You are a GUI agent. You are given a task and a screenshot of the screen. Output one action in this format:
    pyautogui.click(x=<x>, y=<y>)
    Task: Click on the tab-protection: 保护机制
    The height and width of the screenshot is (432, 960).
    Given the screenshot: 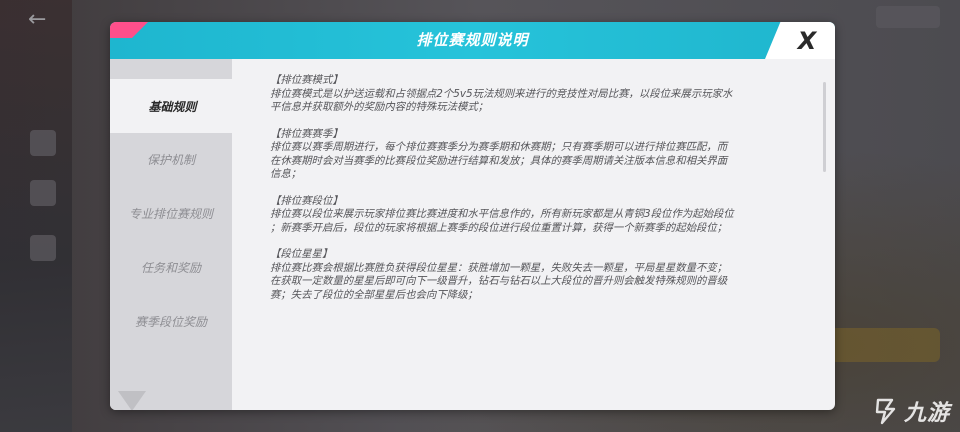 What is the action you would take?
    pyautogui.click(x=171, y=159)
    